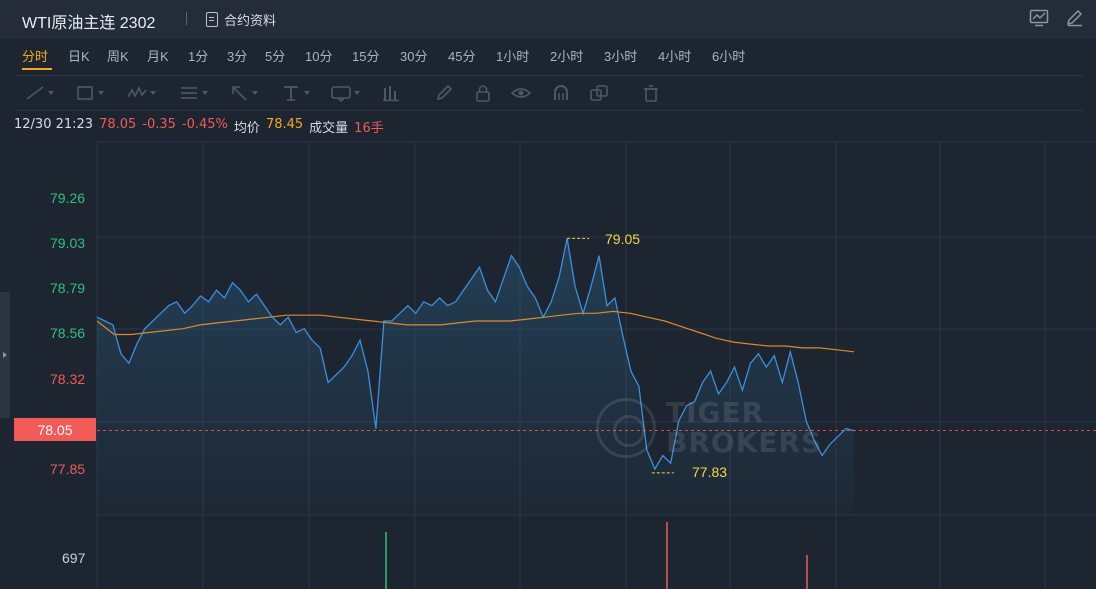 This screenshot has height=589, width=1096. I want to click on document-icon, so click(212, 19).